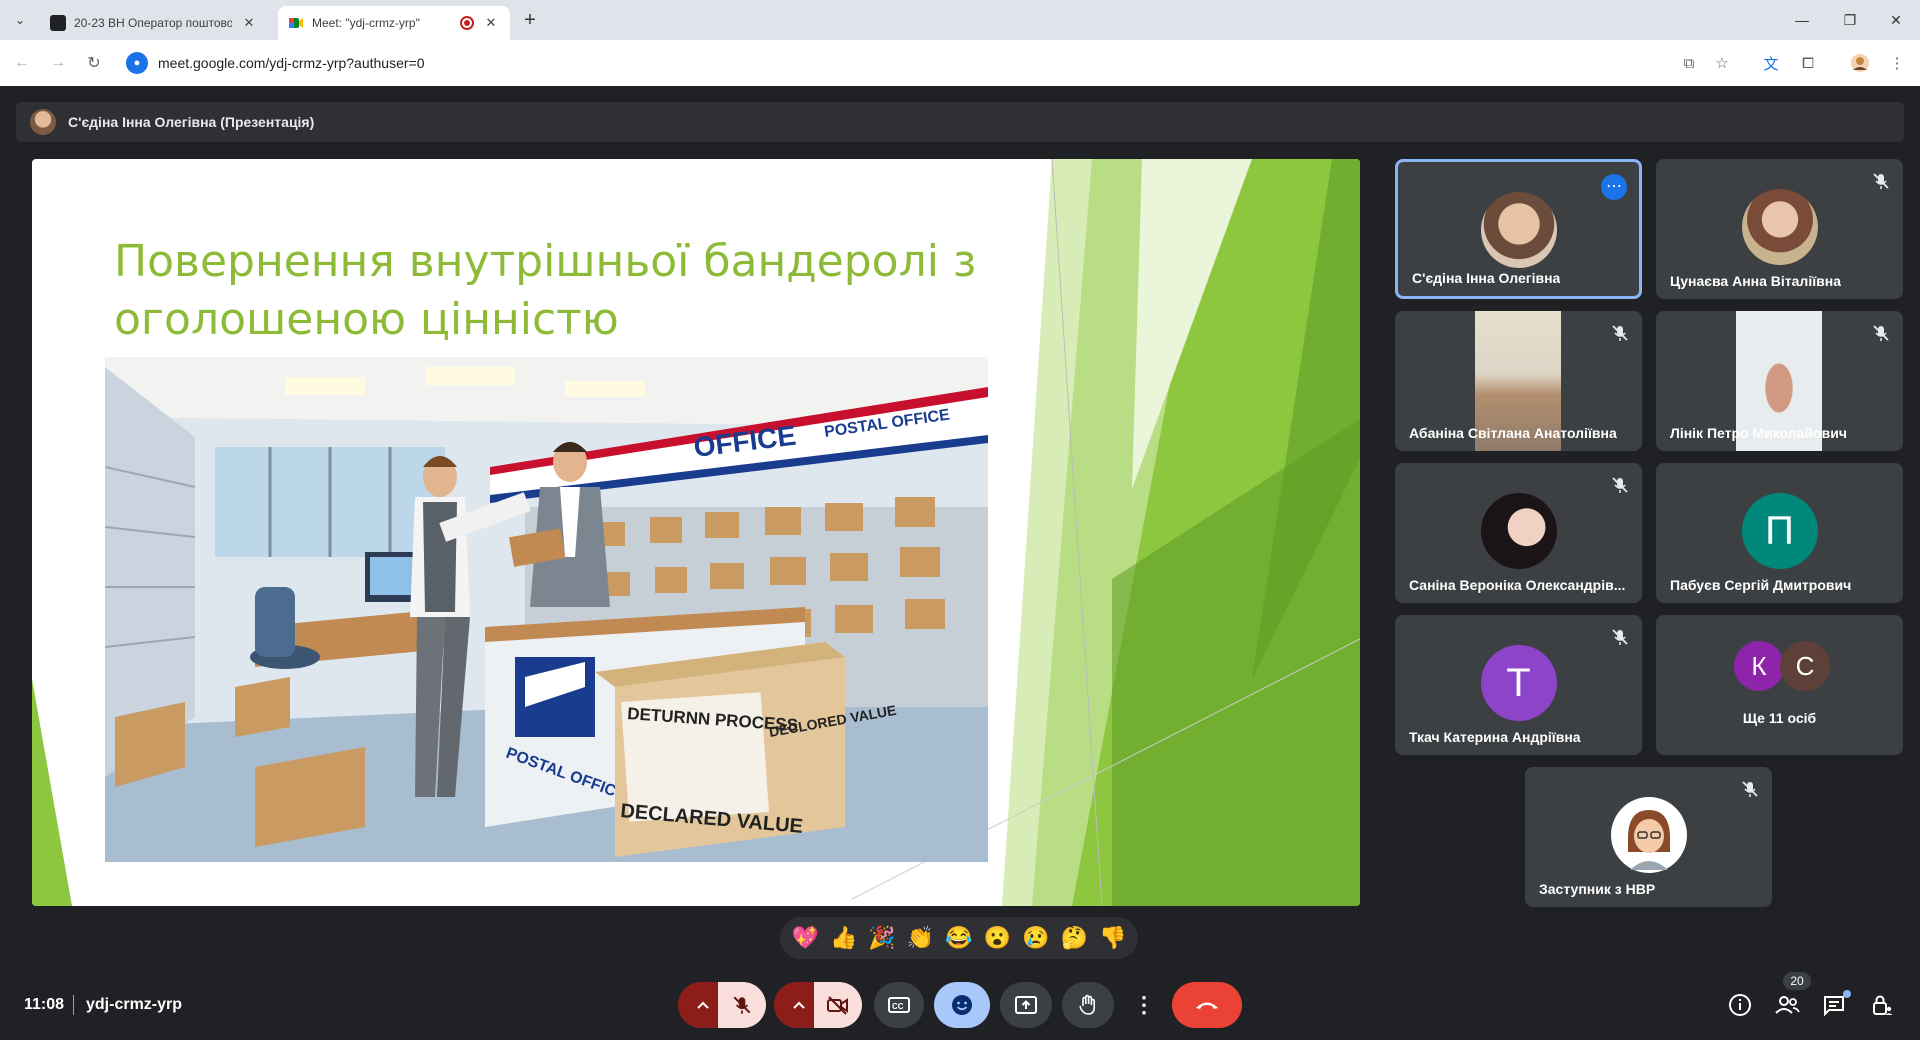 The width and height of the screenshot is (1920, 1040). I want to click on browser-menu-icon: ⋮, so click(1897, 63).